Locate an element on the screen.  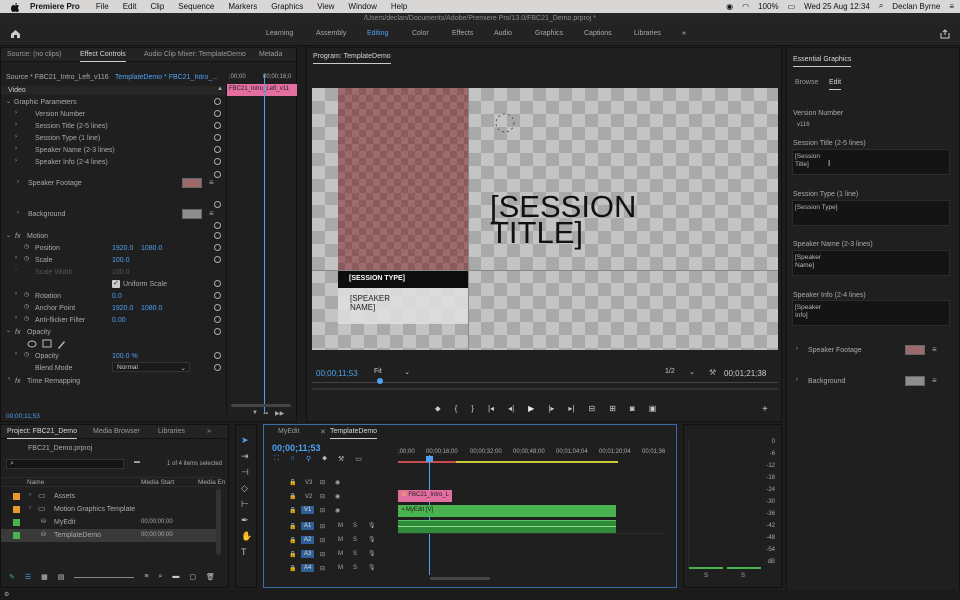
fx-opacity-toggle-icon: ⌄ is located at coordinates (8, 330).